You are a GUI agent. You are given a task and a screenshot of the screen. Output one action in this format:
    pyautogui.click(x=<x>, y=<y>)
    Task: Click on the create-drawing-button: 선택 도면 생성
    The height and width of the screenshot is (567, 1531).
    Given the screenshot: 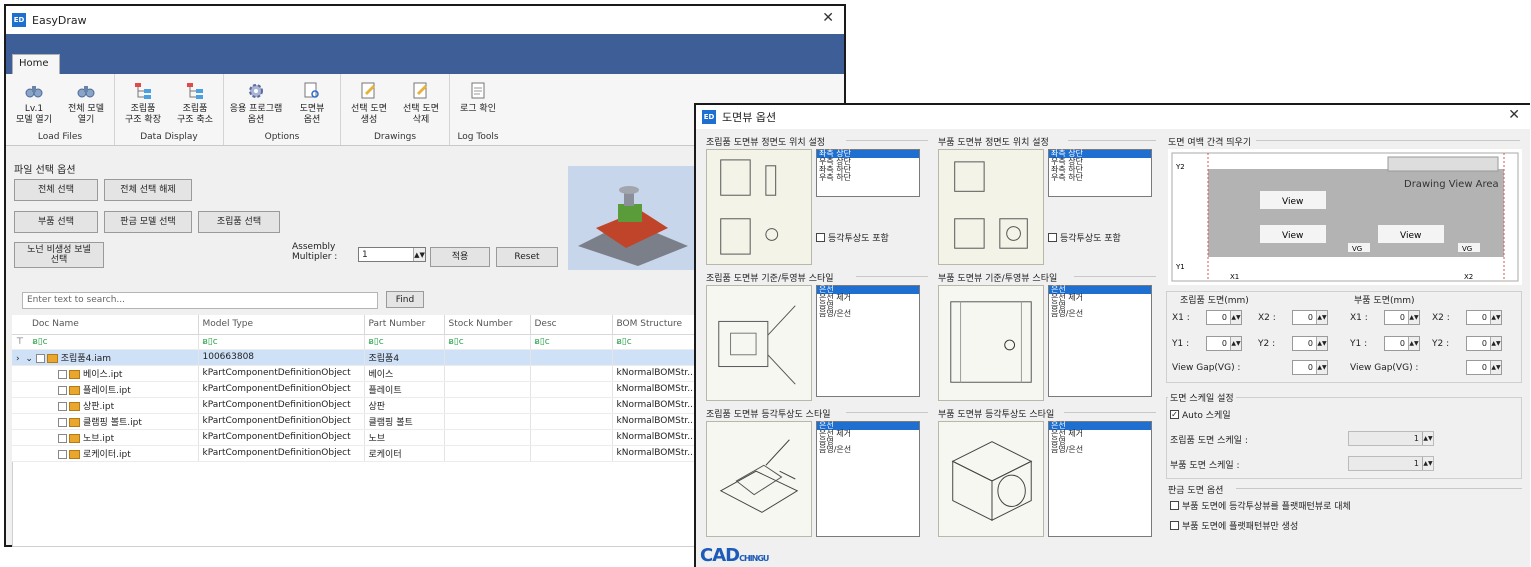 What is the action you would take?
    pyautogui.click(x=369, y=103)
    